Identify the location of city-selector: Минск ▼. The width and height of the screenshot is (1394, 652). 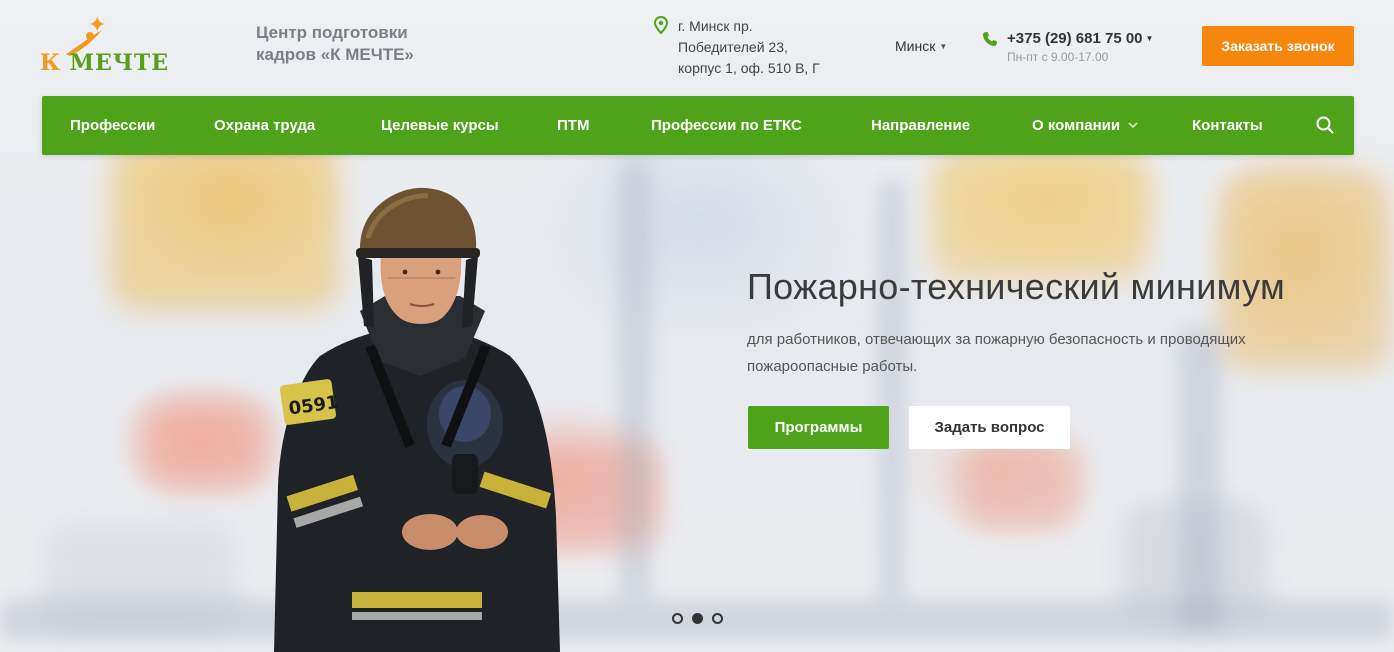
(921, 46).